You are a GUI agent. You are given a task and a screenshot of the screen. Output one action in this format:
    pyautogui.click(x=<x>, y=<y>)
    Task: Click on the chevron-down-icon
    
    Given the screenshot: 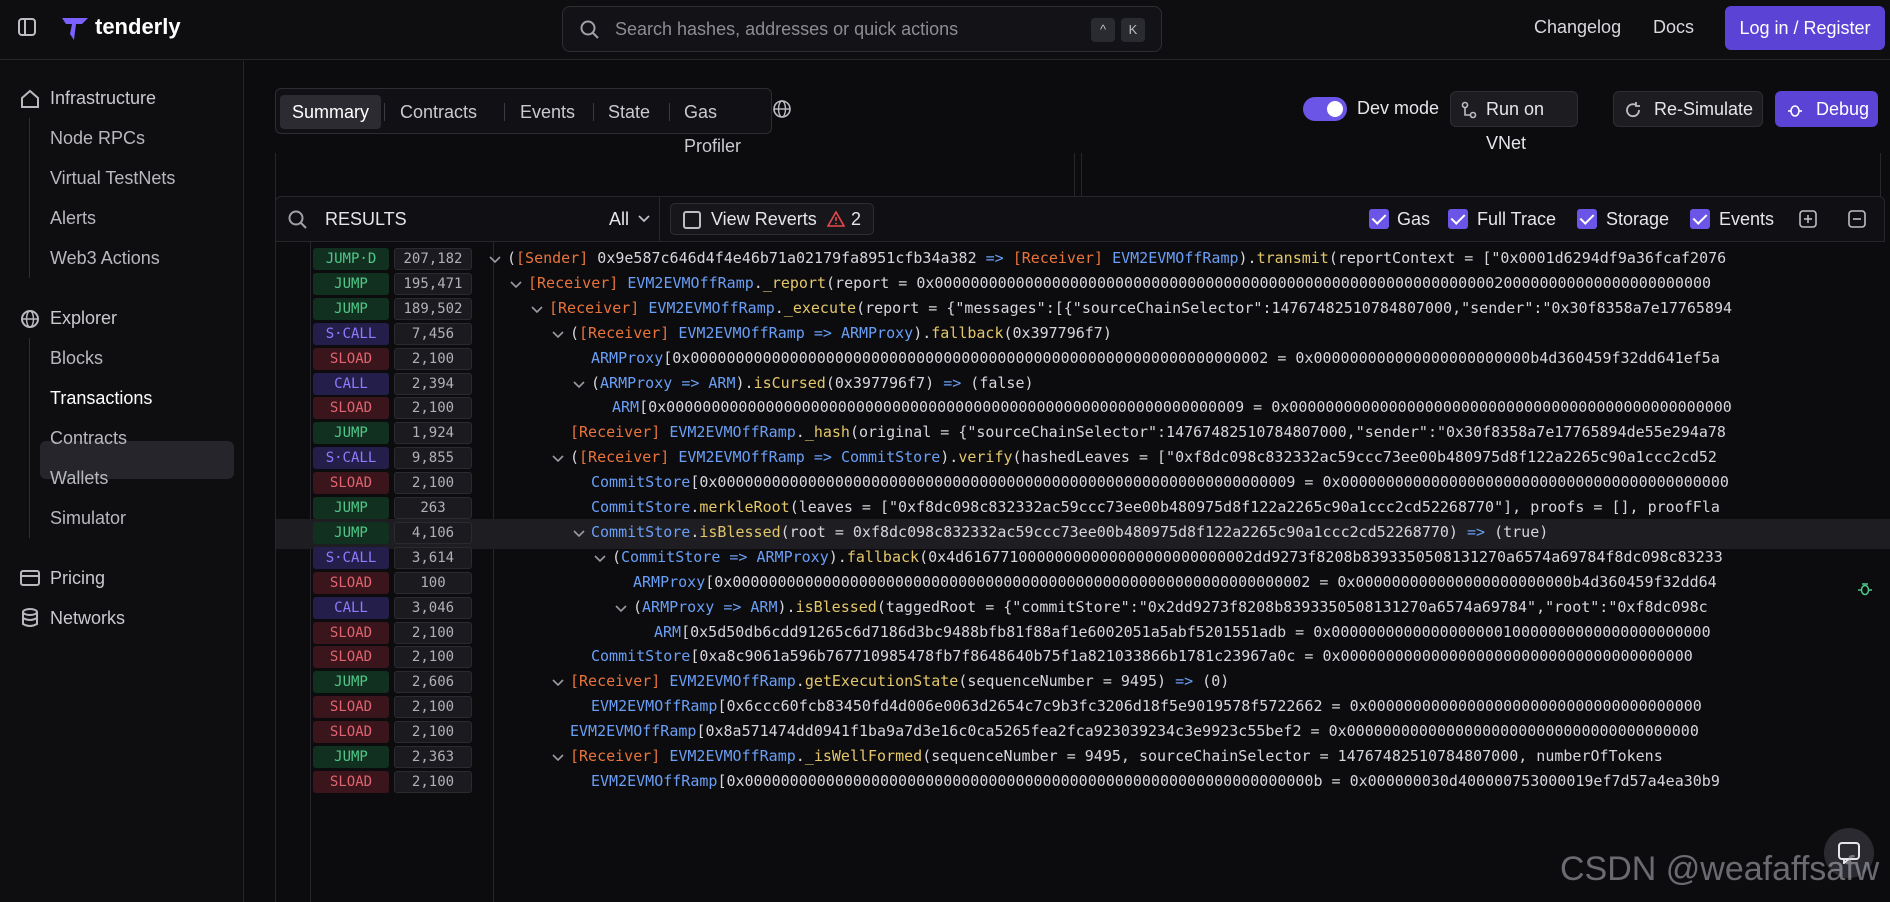 What is the action you would take?
    pyautogui.click(x=644, y=219)
    